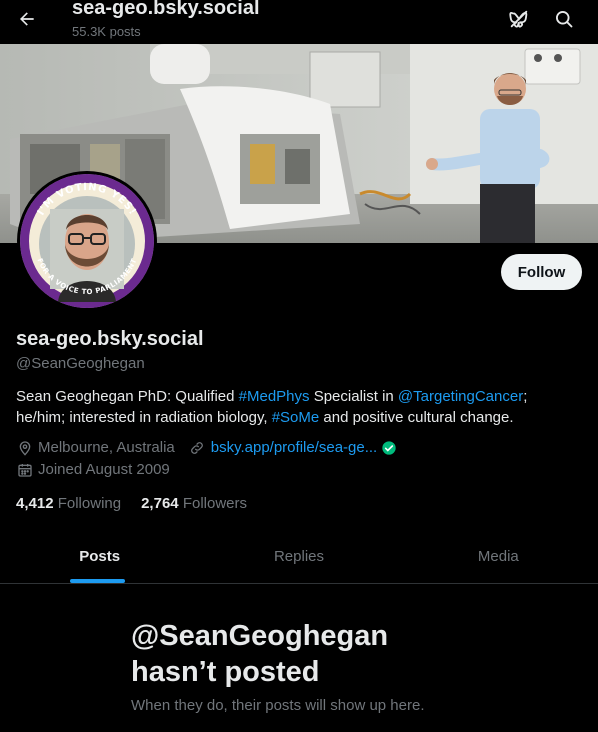 This screenshot has width=598, height=732. I want to click on bio-text: ;, so click(525, 396).